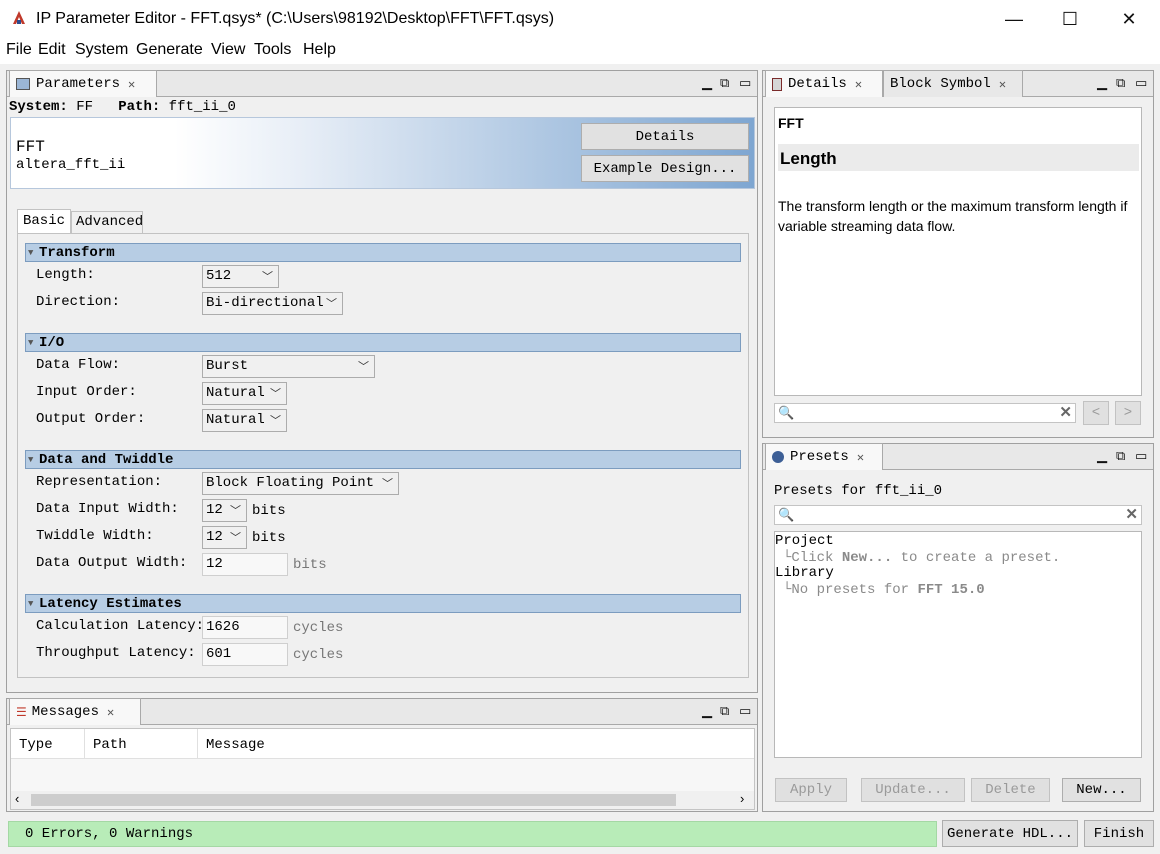 Image resolution: width=1160 pixels, height=854 pixels. Describe the element at coordinates (224, 537) in the screenshot. I see `twiddle-width-select: 12 ﹀` at that location.